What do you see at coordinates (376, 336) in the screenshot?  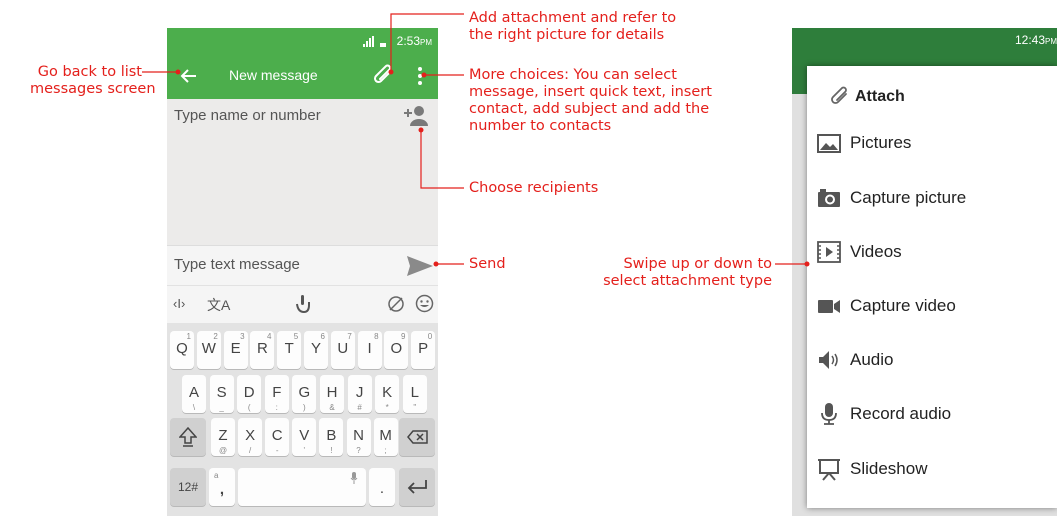 I see `key-hint: 8` at bounding box center [376, 336].